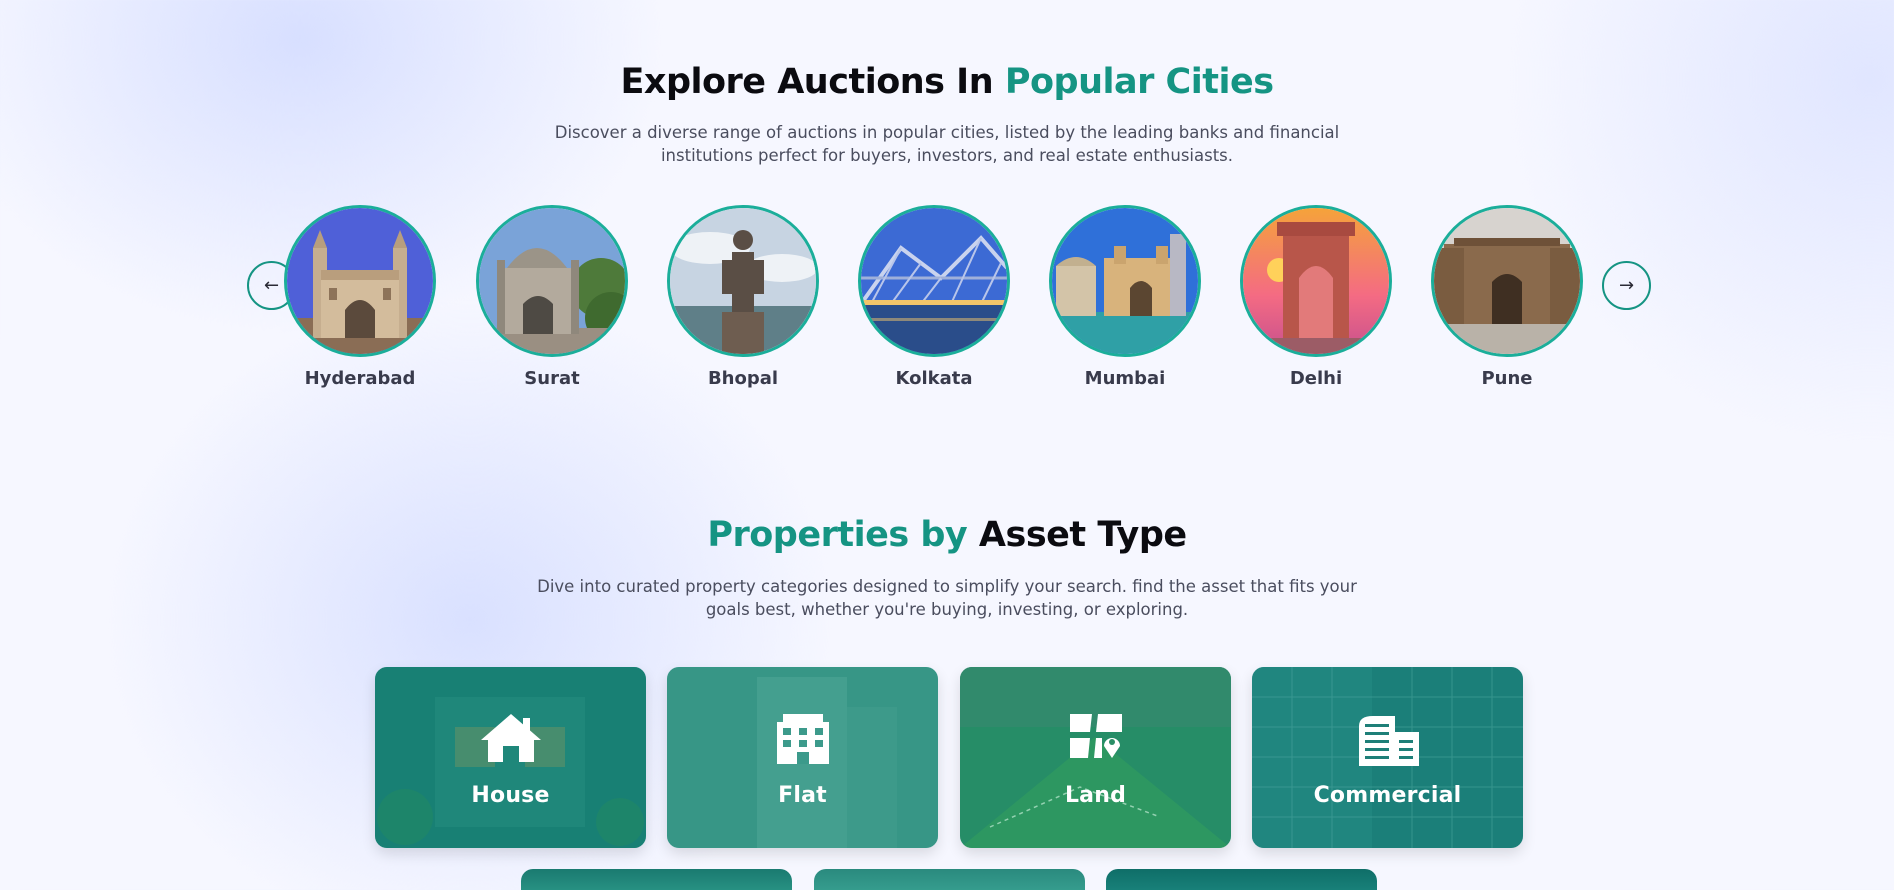 The image size is (1894, 890). Describe the element at coordinates (802, 795) in the screenshot. I see `asset-label: Flat` at that location.